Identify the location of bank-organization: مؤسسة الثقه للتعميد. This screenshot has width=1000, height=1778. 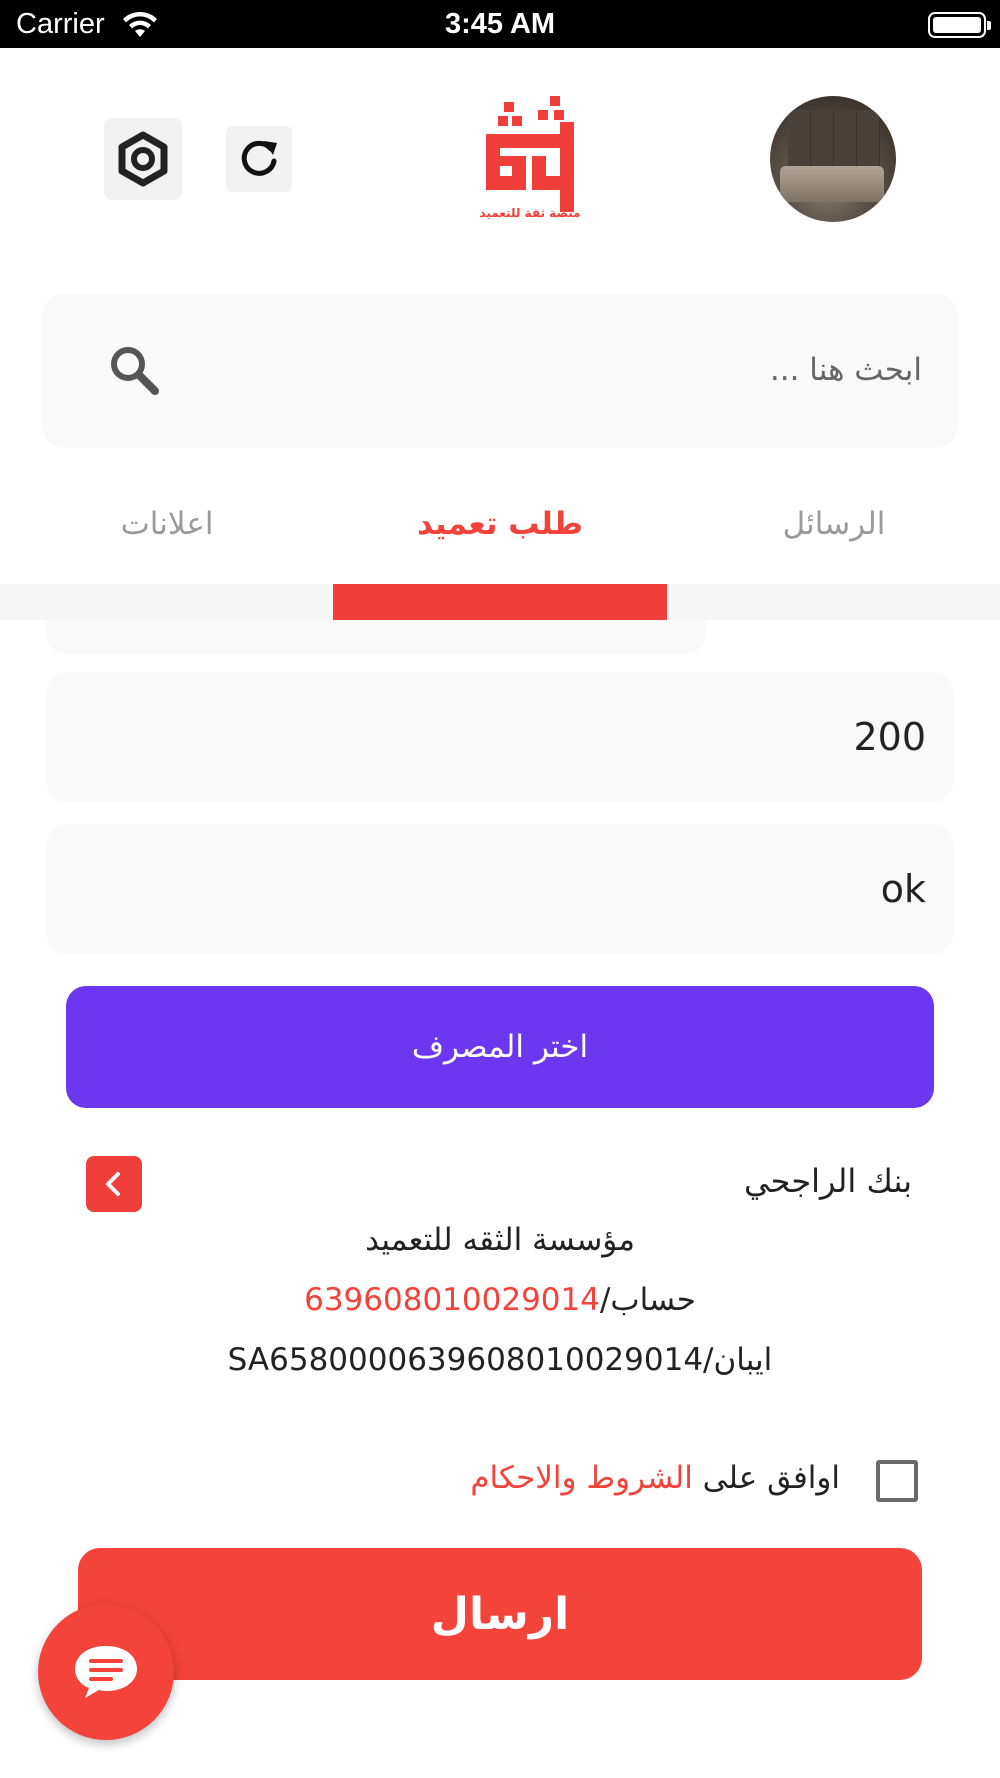
(500, 1240).